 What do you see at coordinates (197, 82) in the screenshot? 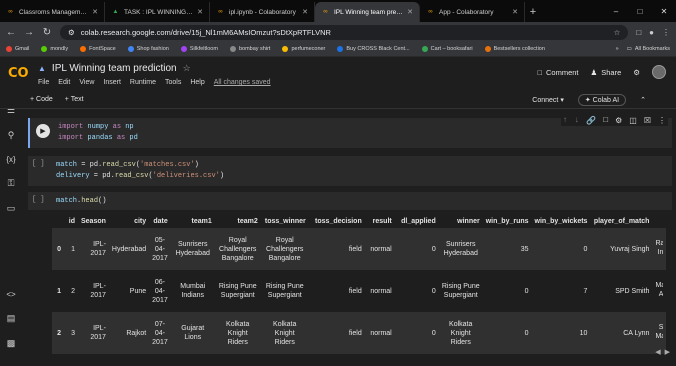
I see `menu-help: Help` at bounding box center [197, 82].